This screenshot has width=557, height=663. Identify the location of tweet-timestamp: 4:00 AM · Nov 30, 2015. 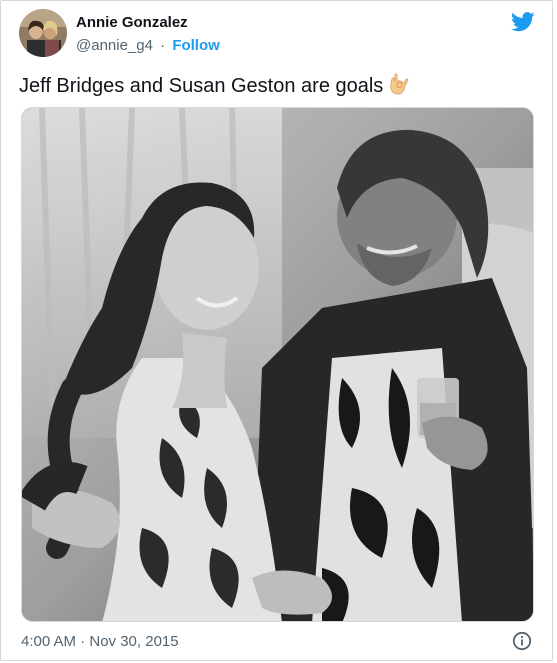
(100, 641).